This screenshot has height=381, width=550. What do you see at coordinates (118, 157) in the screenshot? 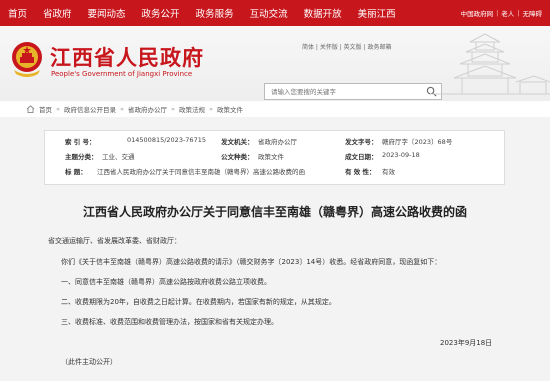
I see `topic-value: 工业、交通` at bounding box center [118, 157].